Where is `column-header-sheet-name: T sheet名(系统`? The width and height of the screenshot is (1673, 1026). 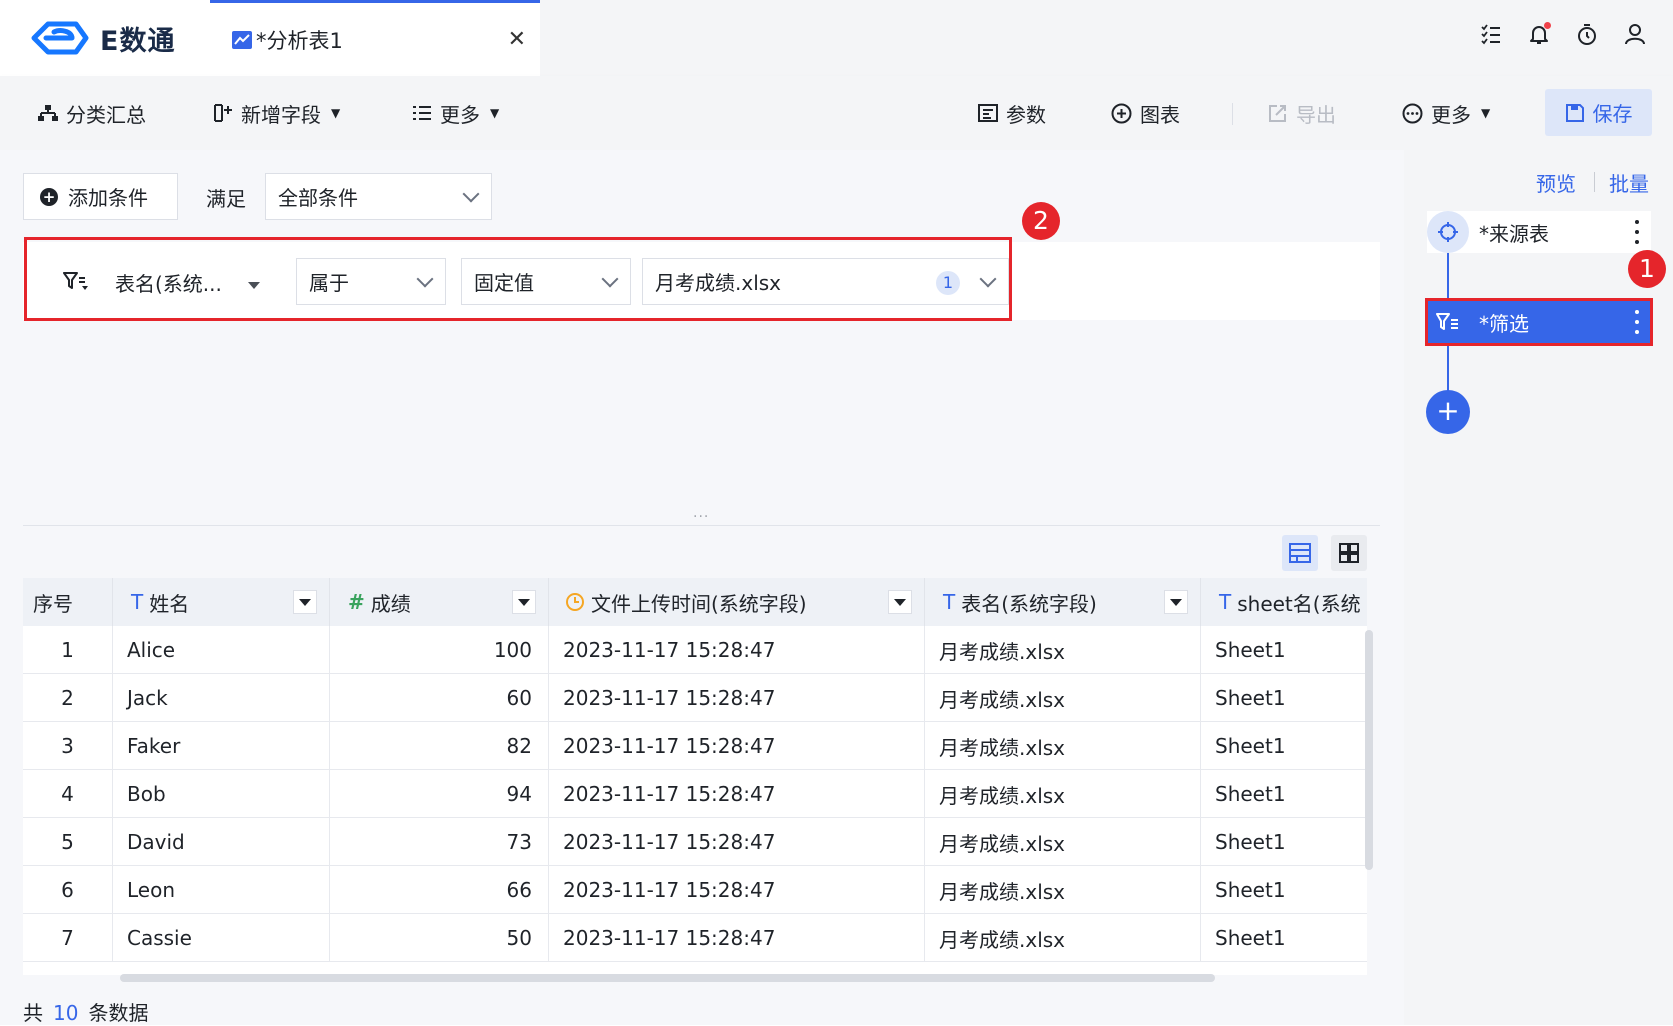
column-header-sheet-name: T sheet名(系统 is located at coordinates (1284, 602).